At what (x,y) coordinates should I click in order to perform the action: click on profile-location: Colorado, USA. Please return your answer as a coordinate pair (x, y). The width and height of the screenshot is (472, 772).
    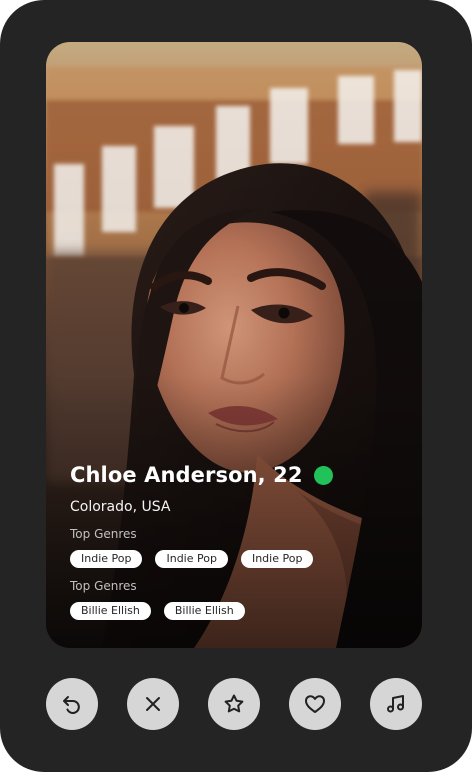
    Looking at the image, I should click on (120, 507).